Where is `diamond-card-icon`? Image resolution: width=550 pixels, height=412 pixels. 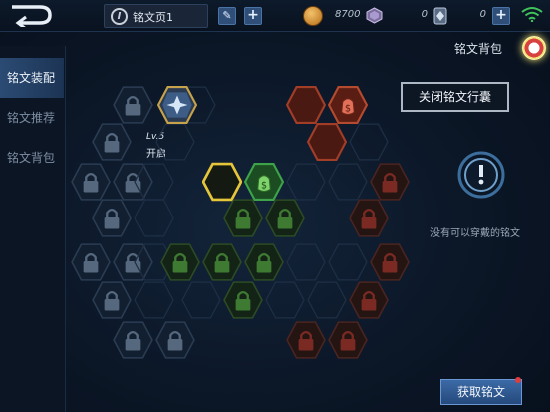
diamond-card-icon is located at coordinates (440, 16).